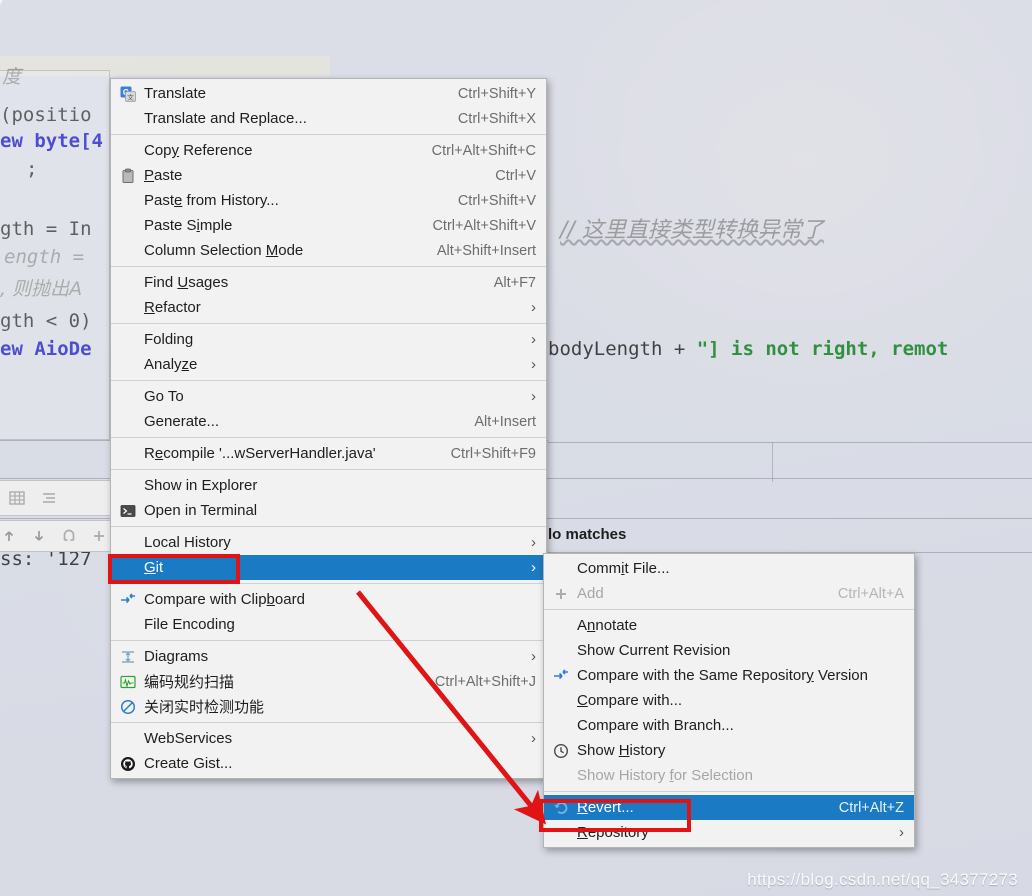 Image resolution: width=1032 pixels, height=896 pixels. I want to click on panel-divider-vertical, so click(772, 462).